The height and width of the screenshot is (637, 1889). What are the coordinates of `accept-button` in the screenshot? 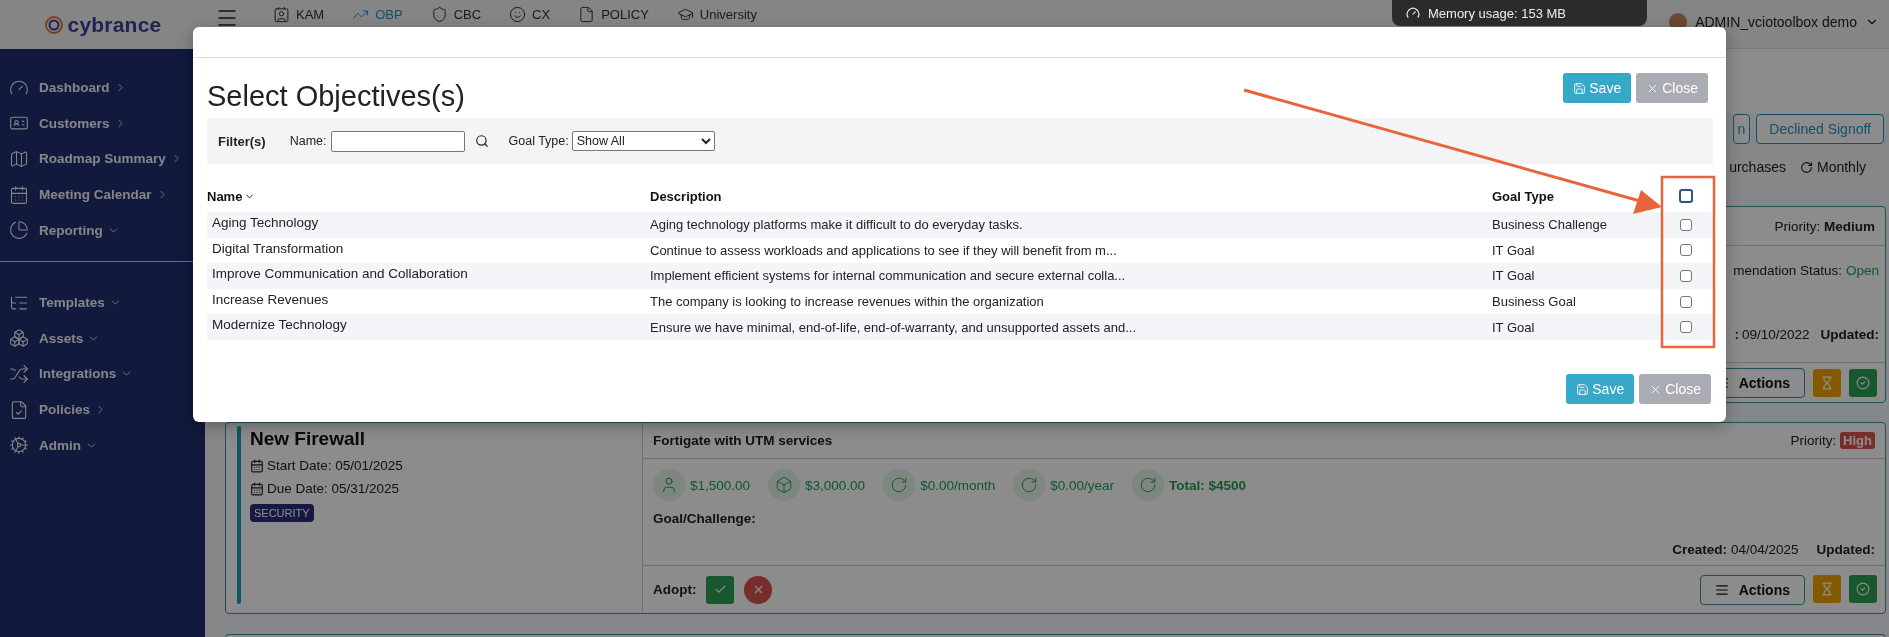 It's located at (720, 589).